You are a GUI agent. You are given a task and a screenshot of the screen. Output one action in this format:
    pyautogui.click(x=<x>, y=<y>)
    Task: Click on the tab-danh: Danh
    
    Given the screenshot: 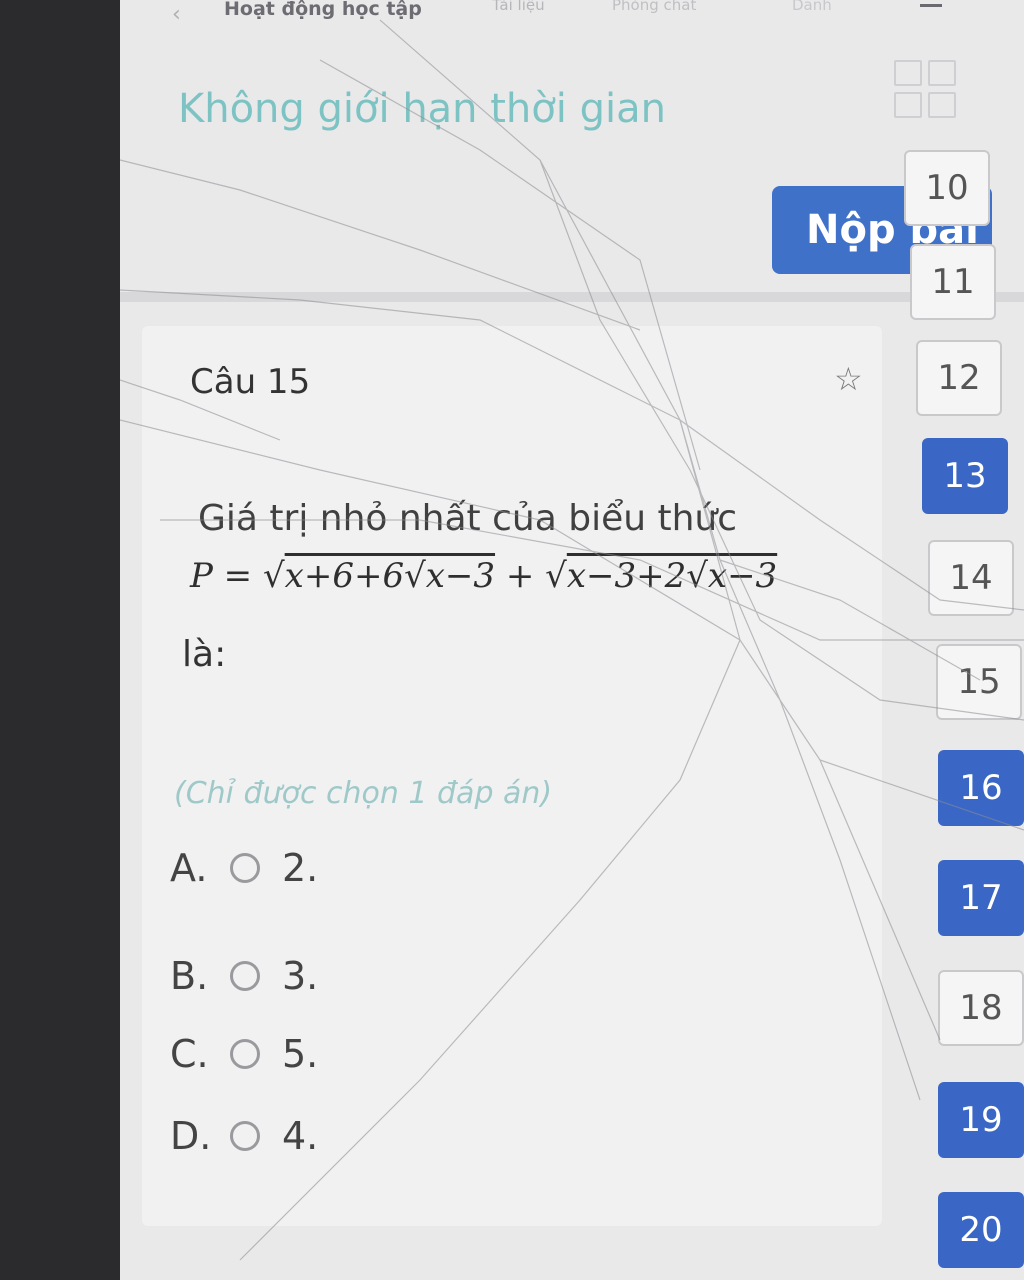 What is the action you would take?
    pyautogui.click(x=812, y=7)
    